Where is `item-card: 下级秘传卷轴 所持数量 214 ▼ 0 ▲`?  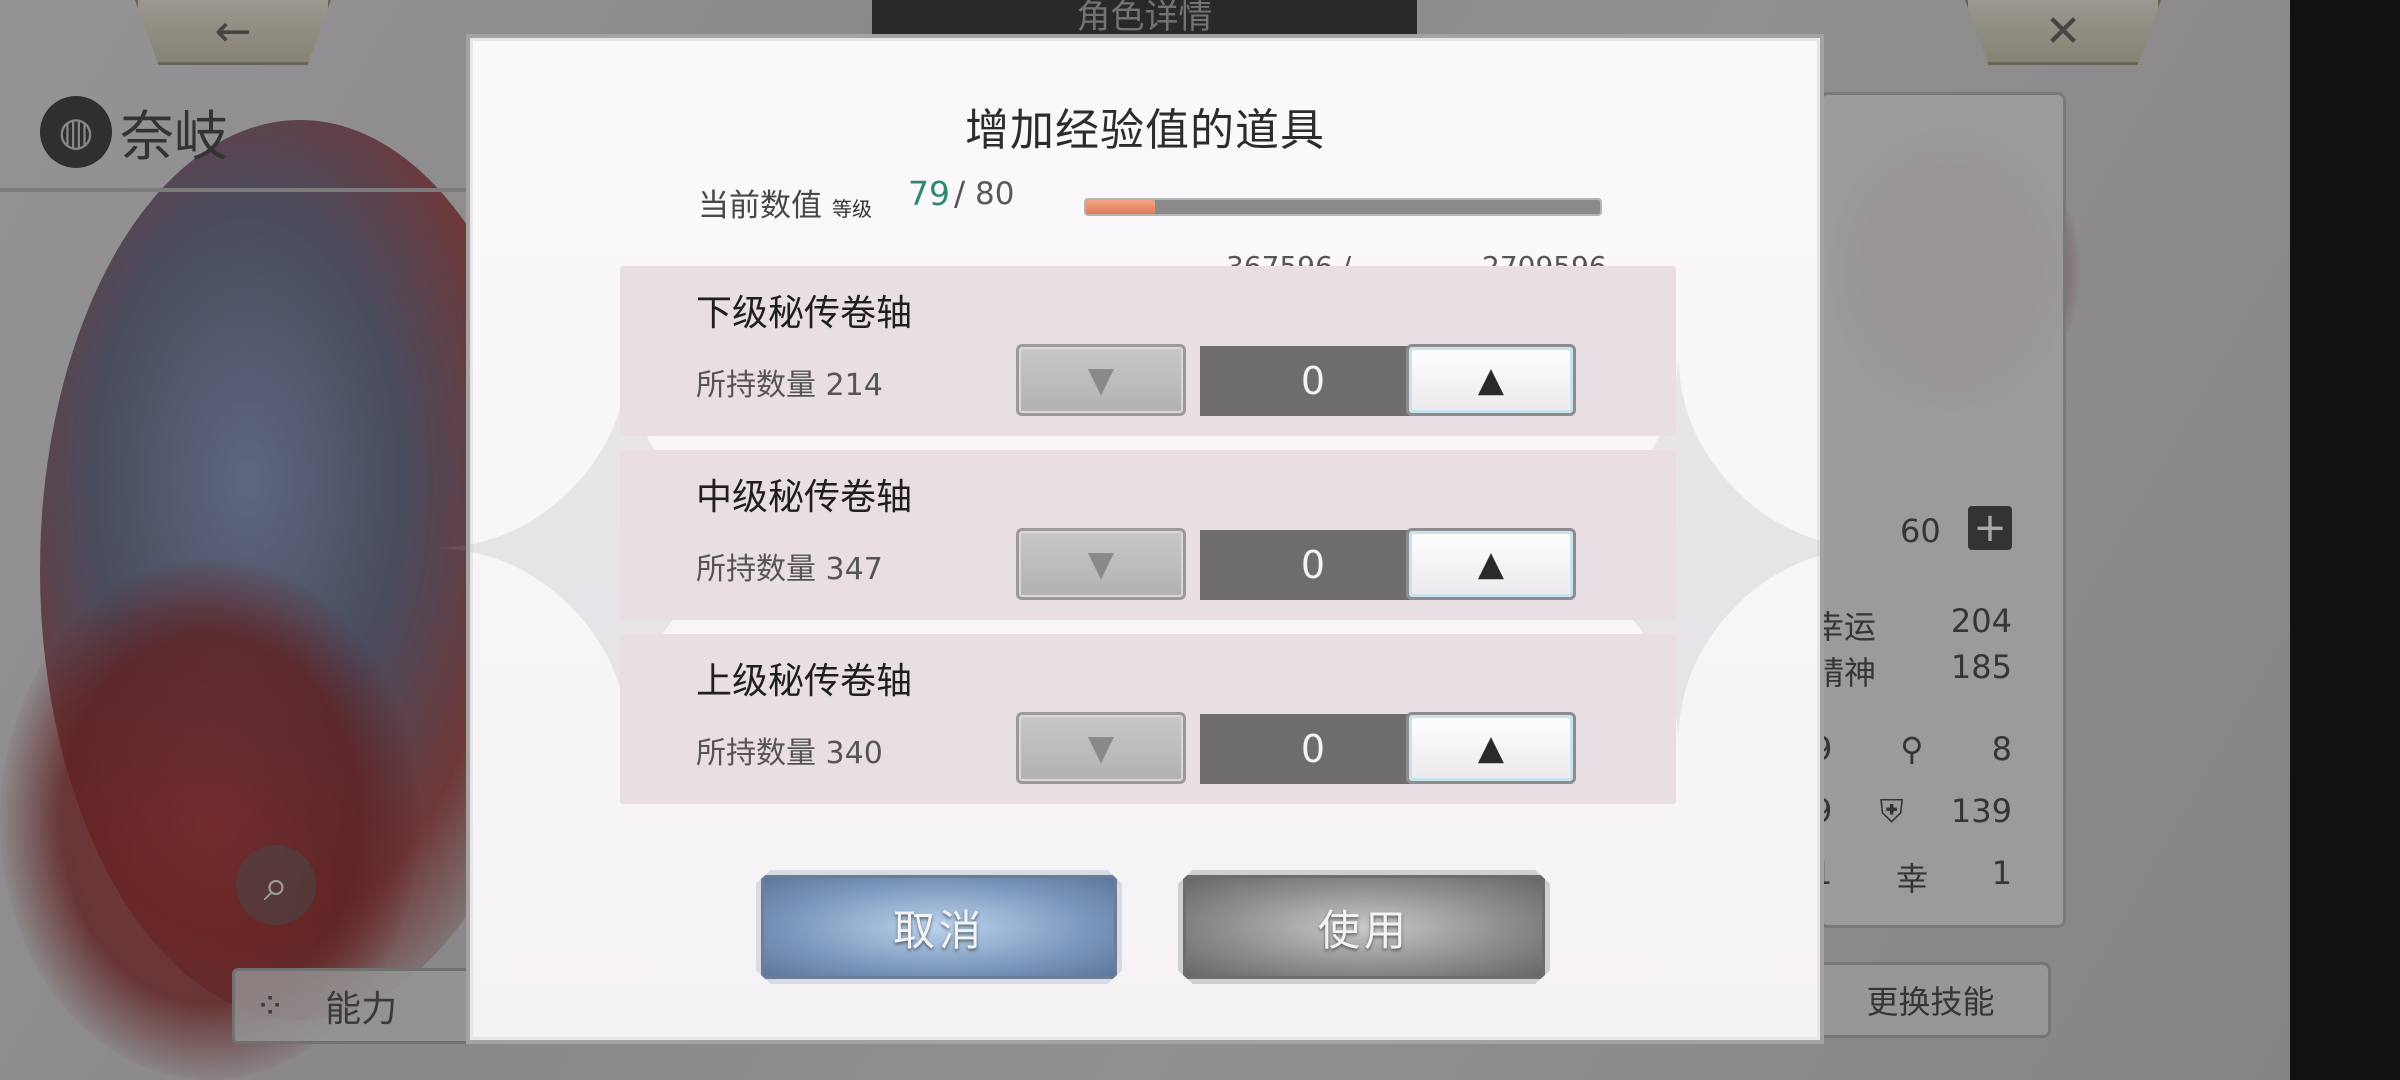
item-card: 下级秘传卷轴 所持数量 214 ▼ 0 ▲ is located at coordinates (1148, 351).